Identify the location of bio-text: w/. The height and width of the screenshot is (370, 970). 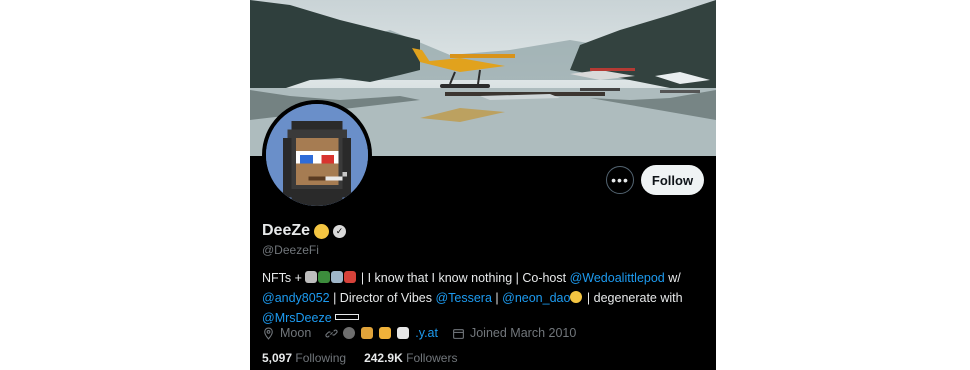
(672, 278).